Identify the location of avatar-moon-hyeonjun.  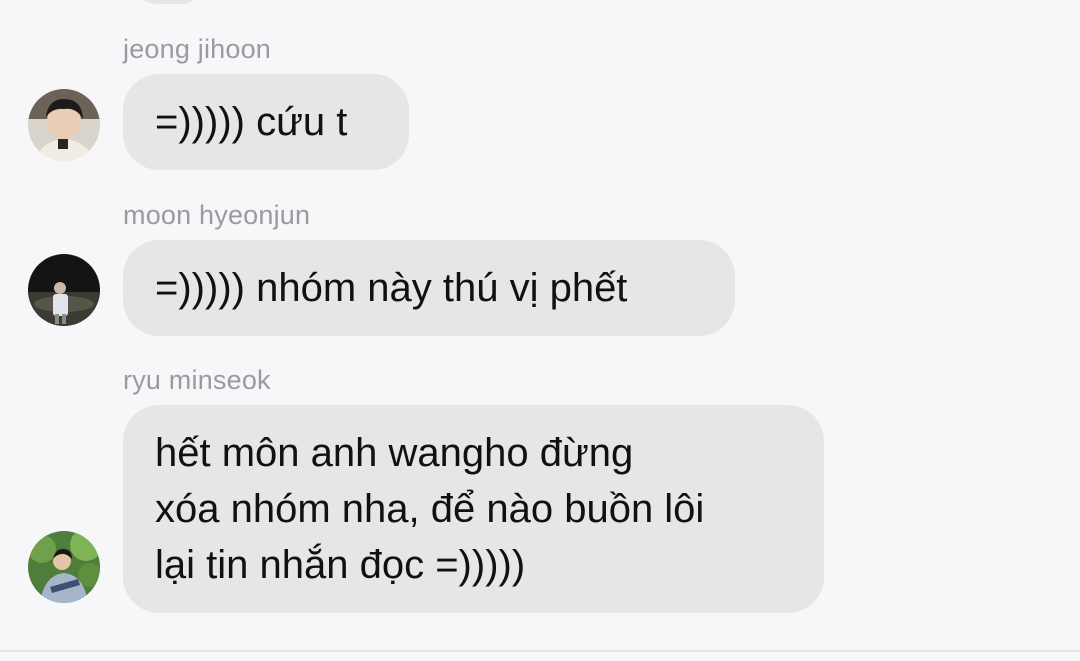
(64, 290).